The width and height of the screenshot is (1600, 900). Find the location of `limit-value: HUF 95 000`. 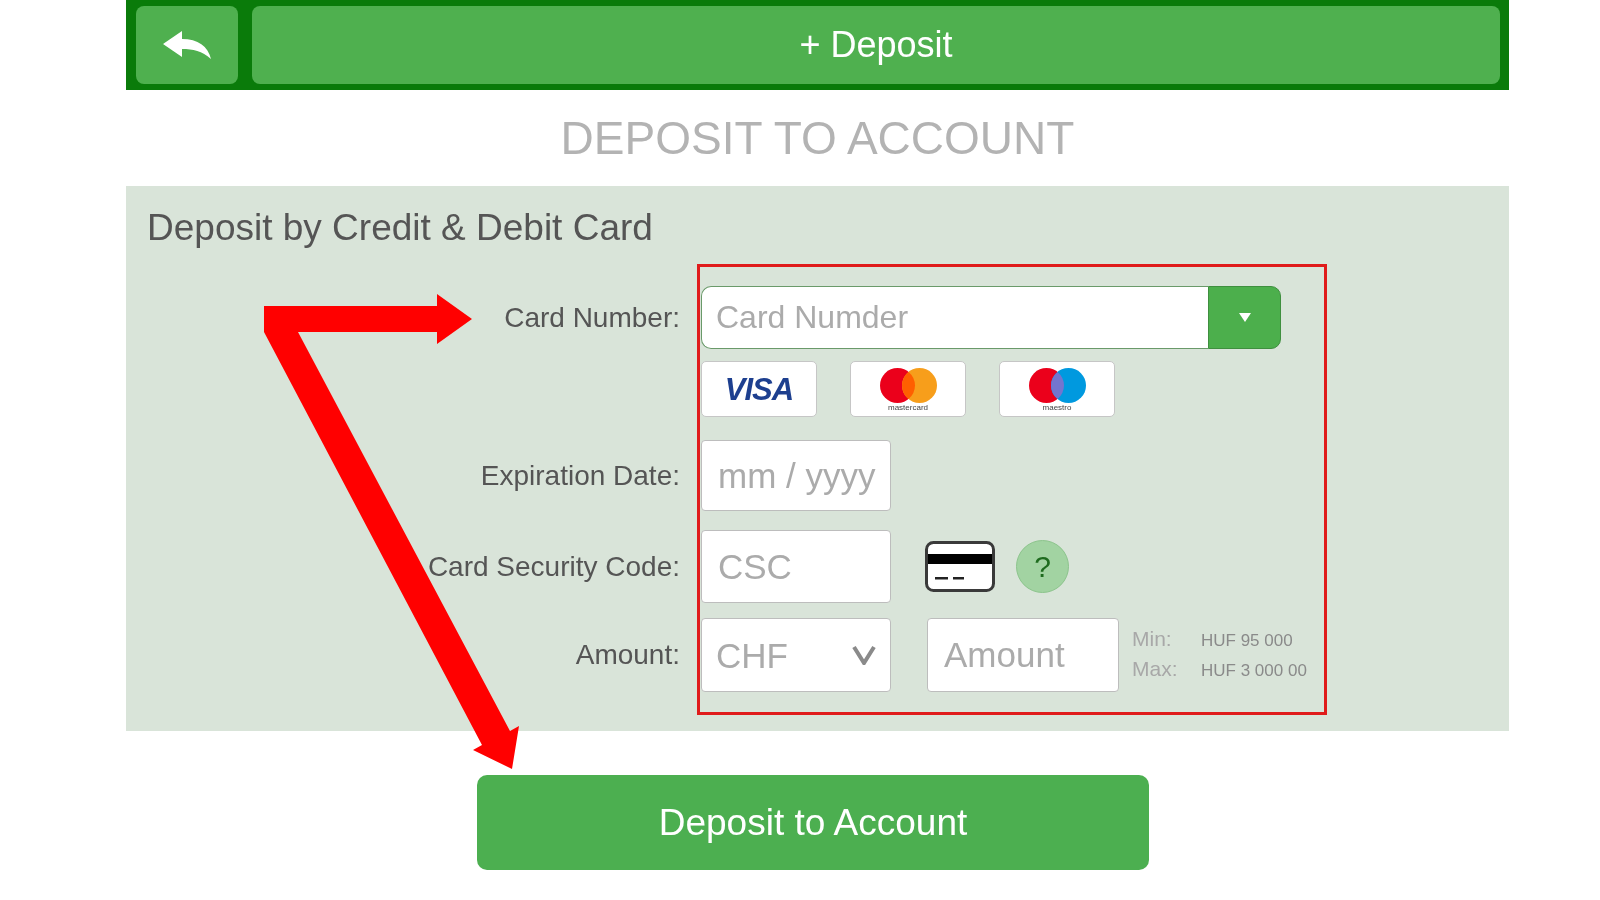

limit-value: HUF 95 000 is located at coordinates (1247, 641).